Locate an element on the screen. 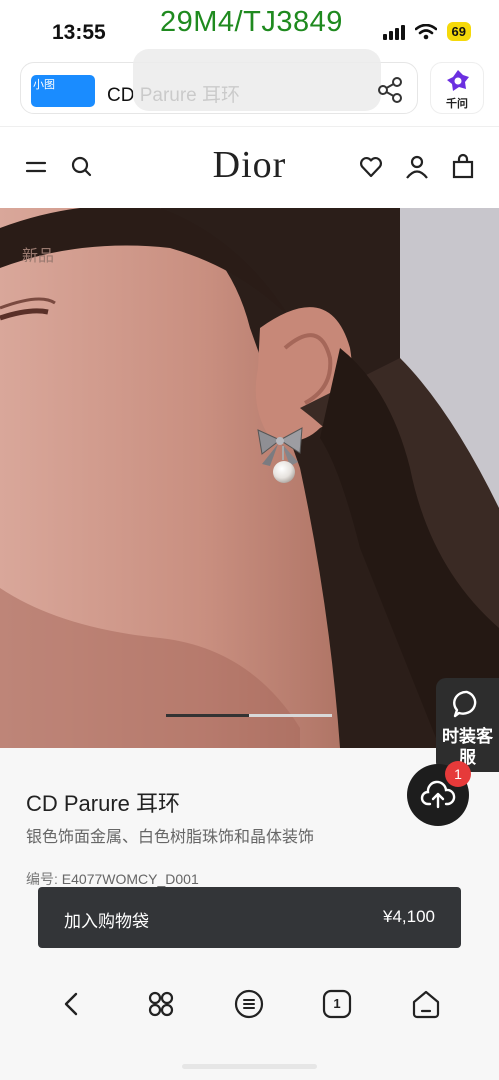 This screenshot has height=1080, width=499. tab-count: 1 is located at coordinates (337, 1003).